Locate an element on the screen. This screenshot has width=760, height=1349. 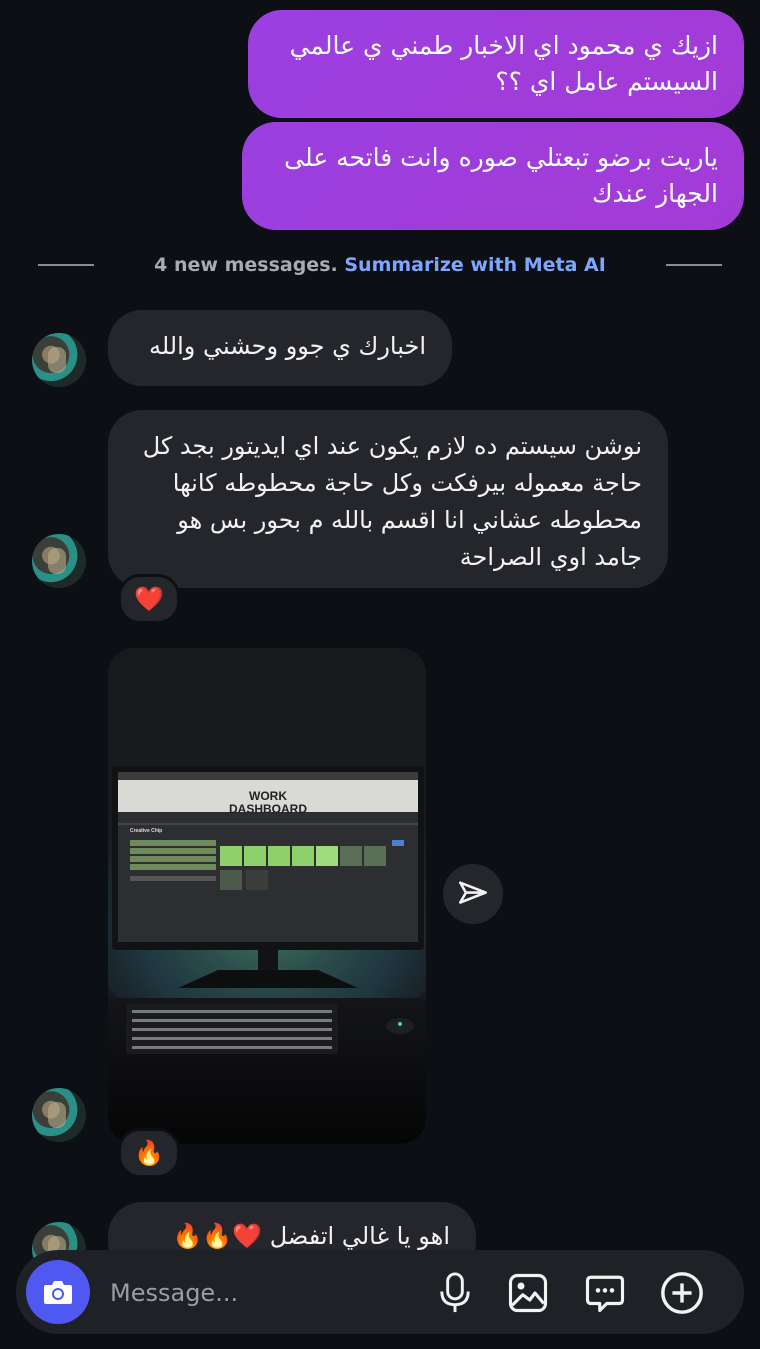
screen-title-line: DASHBOARD is located at coordinates (268, 809).